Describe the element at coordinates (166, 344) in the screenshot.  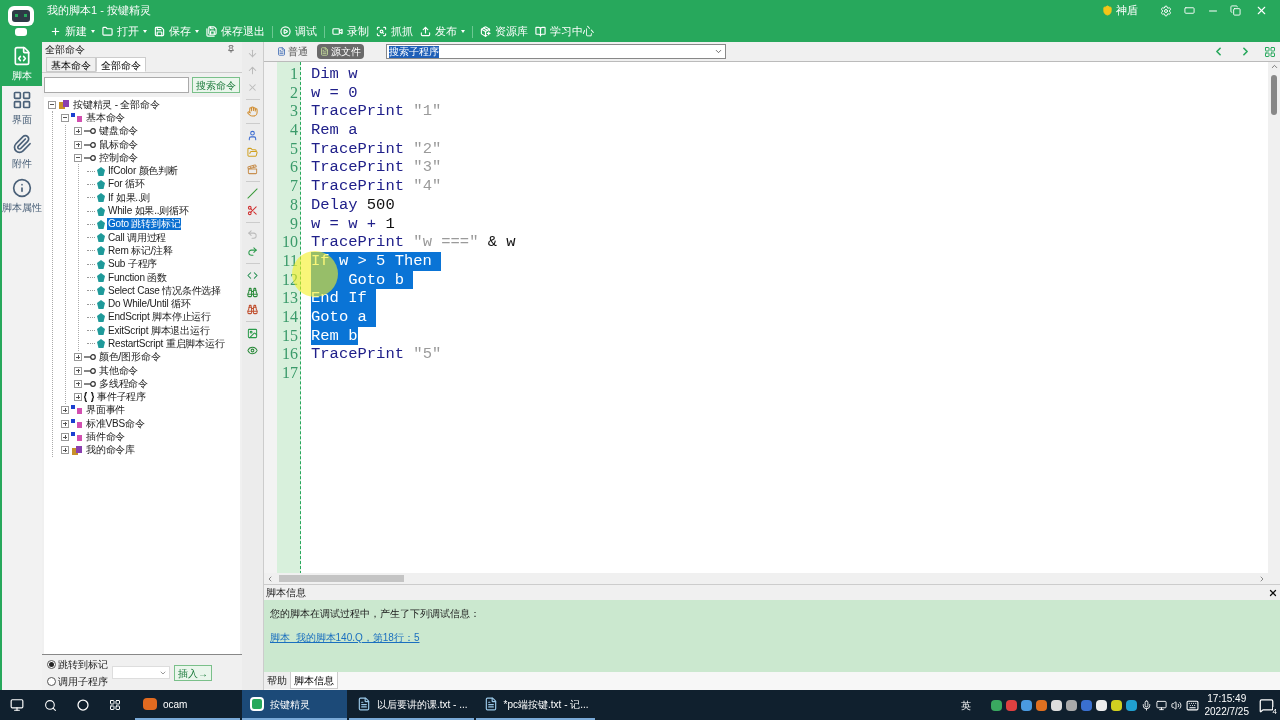
I see `tree-item: RestartScript 重启脚本运行` at that location.